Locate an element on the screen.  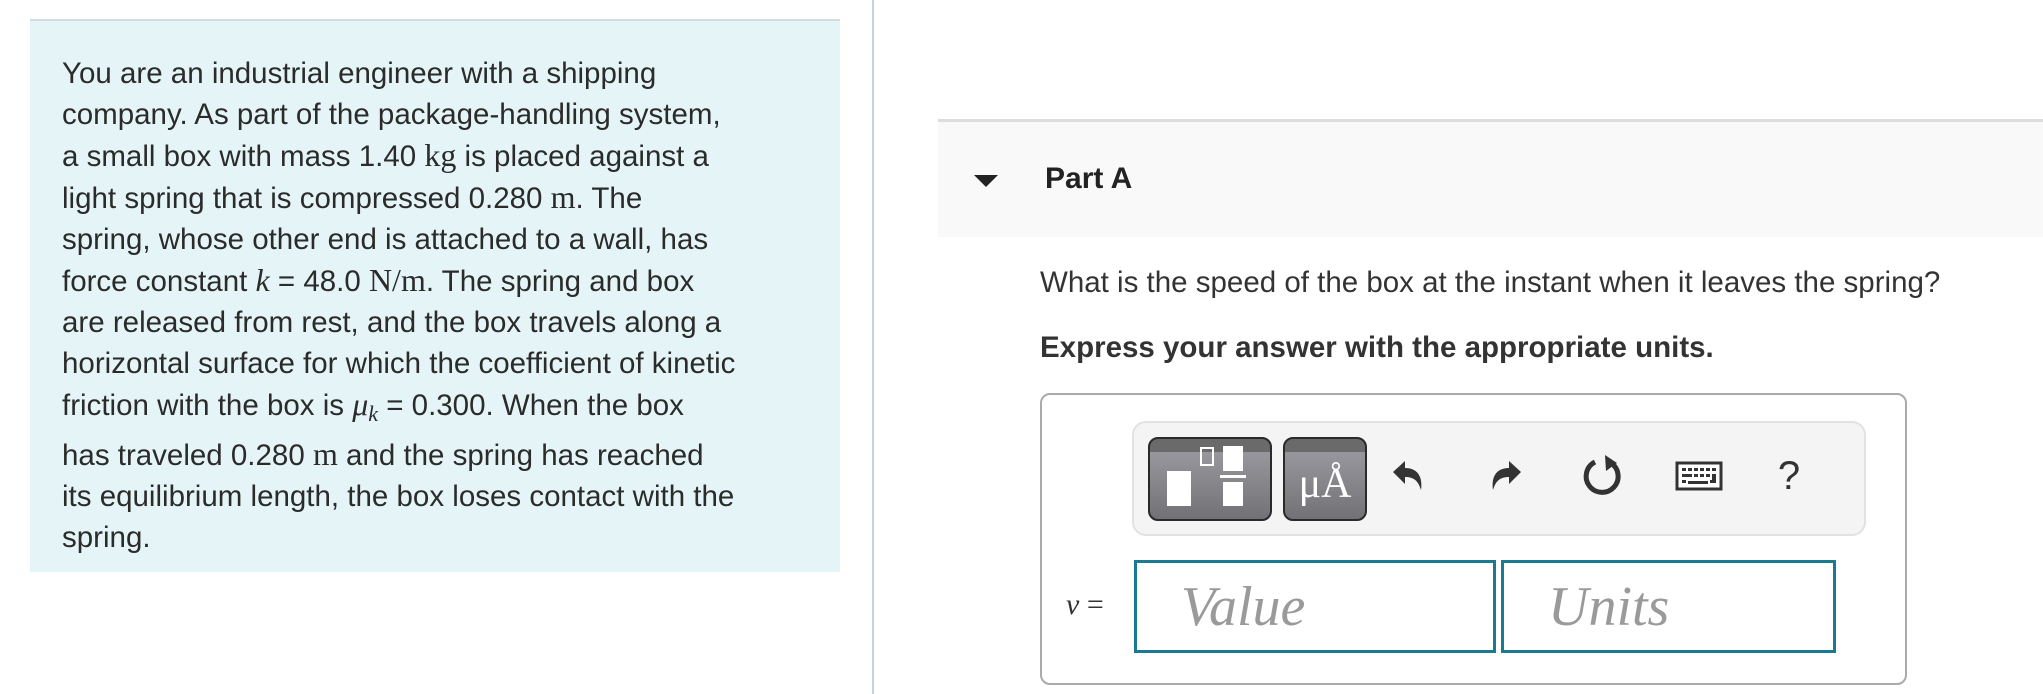
text: . The is located at coordinates (609, 198).